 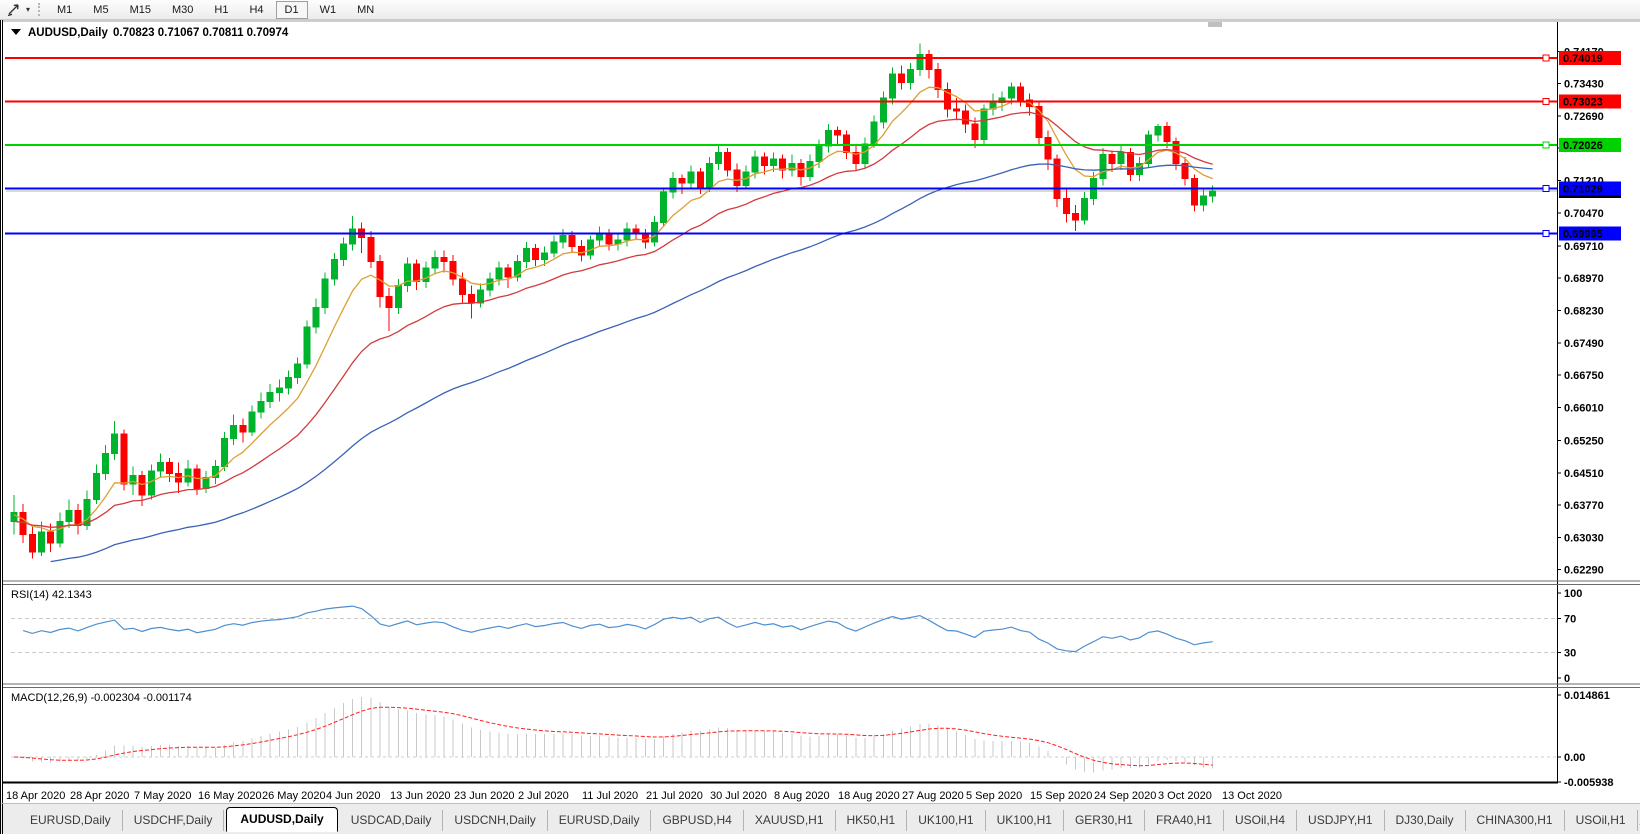 I want to click on macd-axis-label: 0.00, so click(x=1574, y=758).